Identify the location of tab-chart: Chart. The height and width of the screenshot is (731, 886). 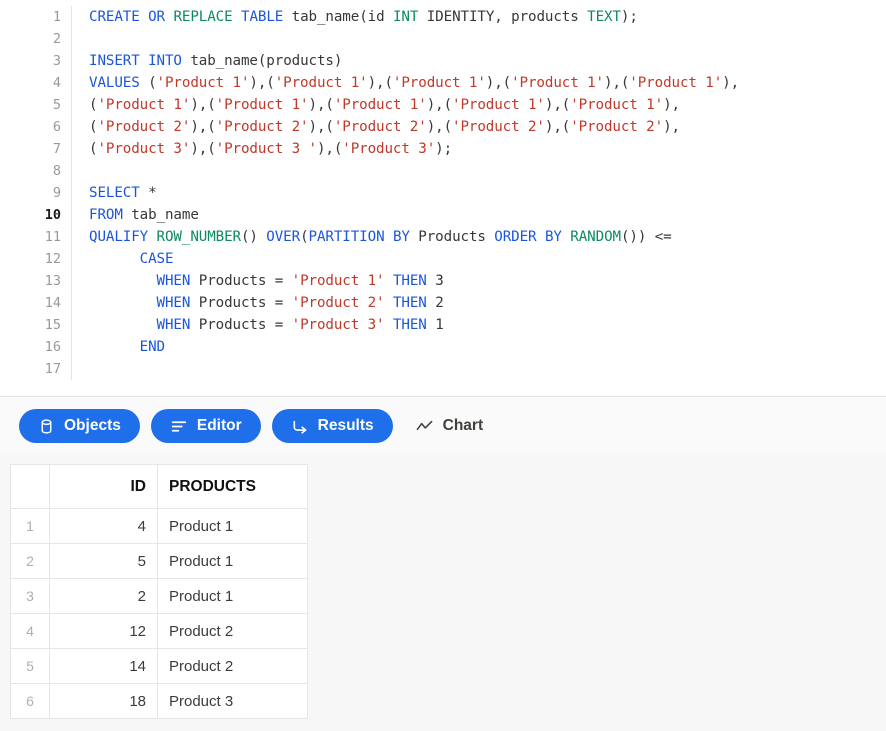
(453, 426).